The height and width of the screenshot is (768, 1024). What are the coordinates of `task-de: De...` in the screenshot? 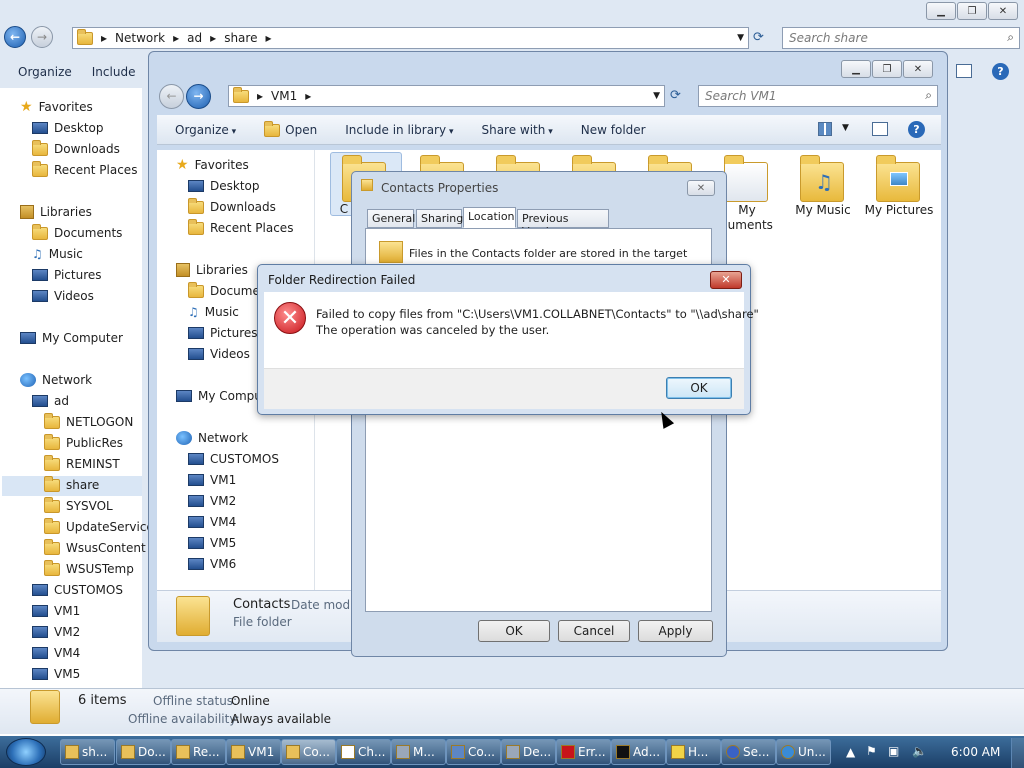 It's located at (528, 752).